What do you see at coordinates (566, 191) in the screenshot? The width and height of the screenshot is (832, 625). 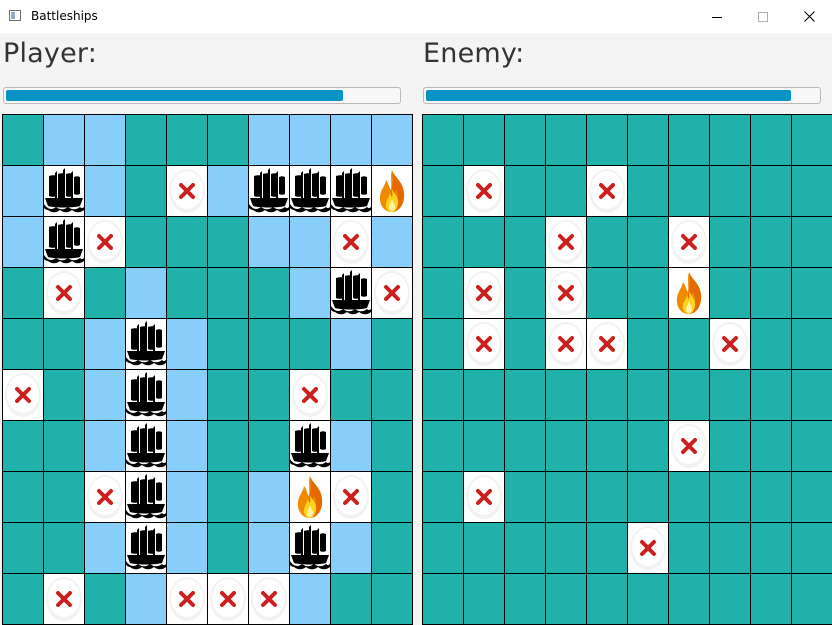 I see `enemy-cell-r2-c4` at bounding box center [566, 191].